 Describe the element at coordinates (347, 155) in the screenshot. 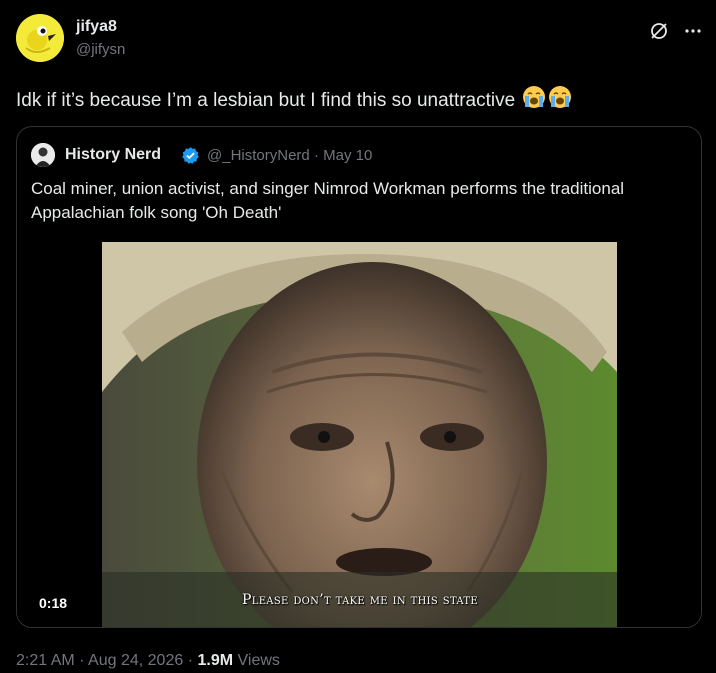

I see `quoted-date: May 10` at that location.